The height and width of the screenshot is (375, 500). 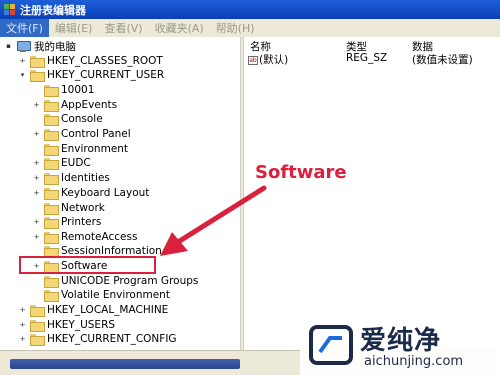 I want to click on watermark: 爱纯净 aichunjing.com, so click(x=400, y=346).